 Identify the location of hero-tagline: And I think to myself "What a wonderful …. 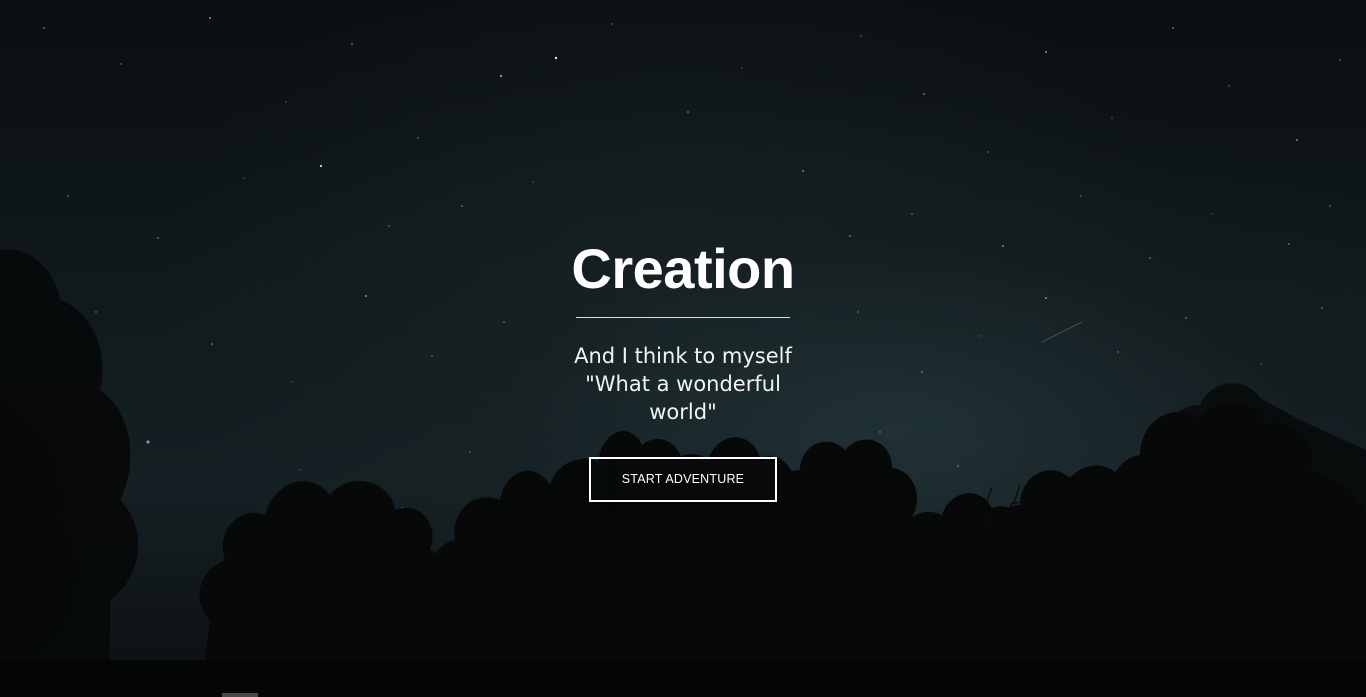
(683, 384).